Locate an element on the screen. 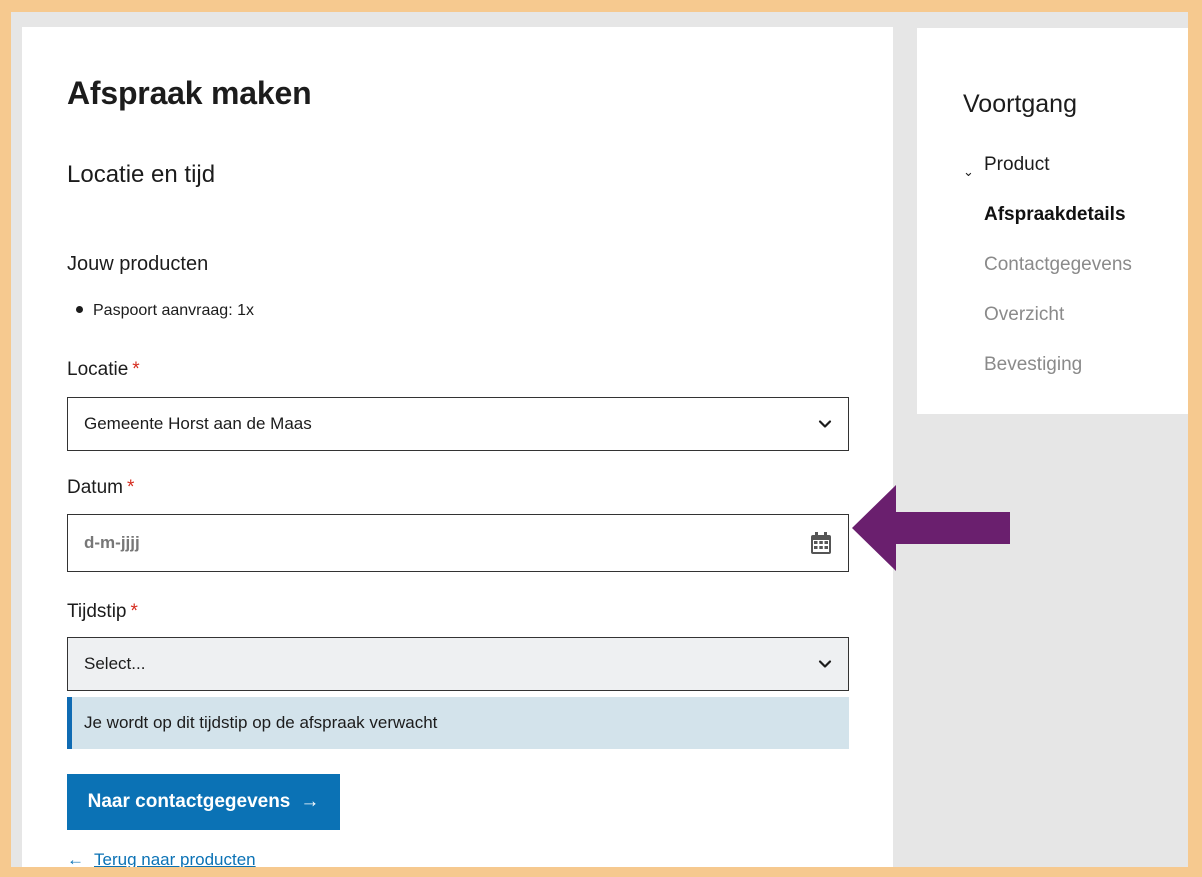 The height and width of the screenshot is (877, 1202). location-value: Gemeente Horst aan de Maas is located at coordinates (198, 423).